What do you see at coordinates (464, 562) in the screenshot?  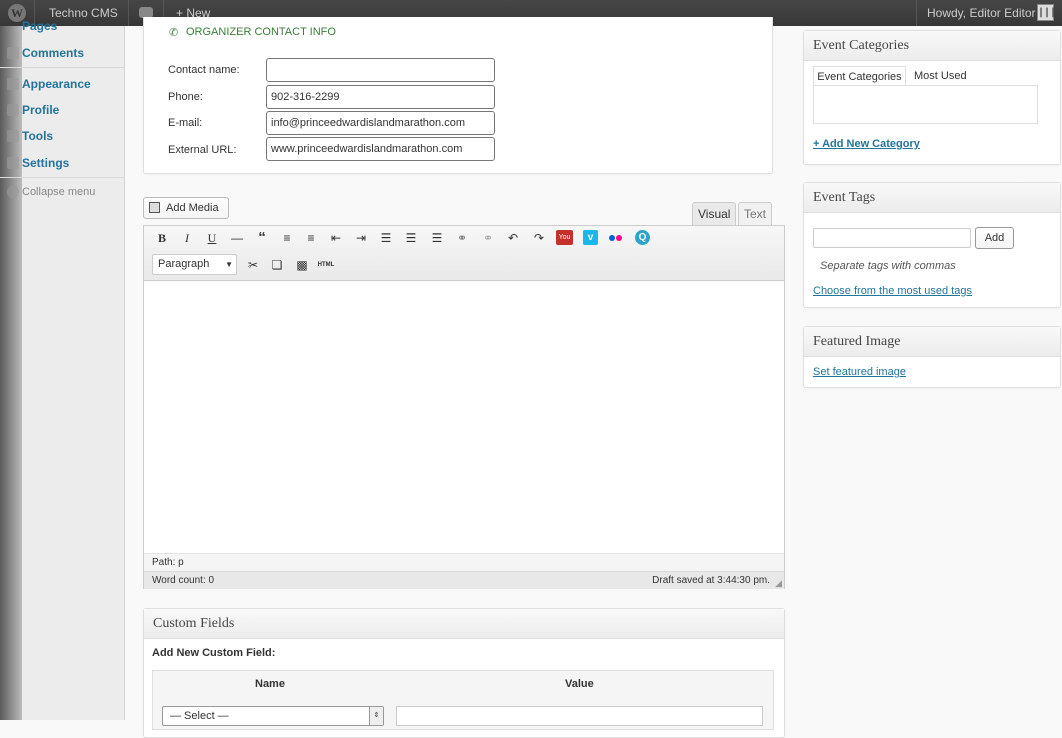 I see `editor-path-bar: Path: p` at bounding box center [464, 562].